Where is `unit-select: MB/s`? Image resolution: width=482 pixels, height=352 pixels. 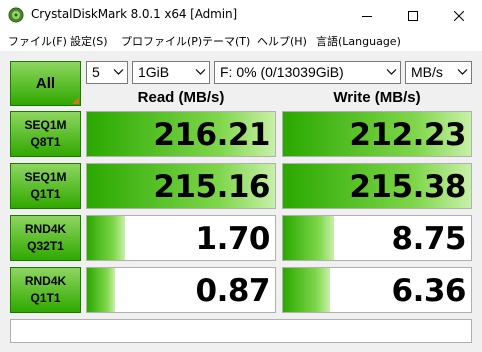
unit-select: MB/s is located at coordinates (438, 72).